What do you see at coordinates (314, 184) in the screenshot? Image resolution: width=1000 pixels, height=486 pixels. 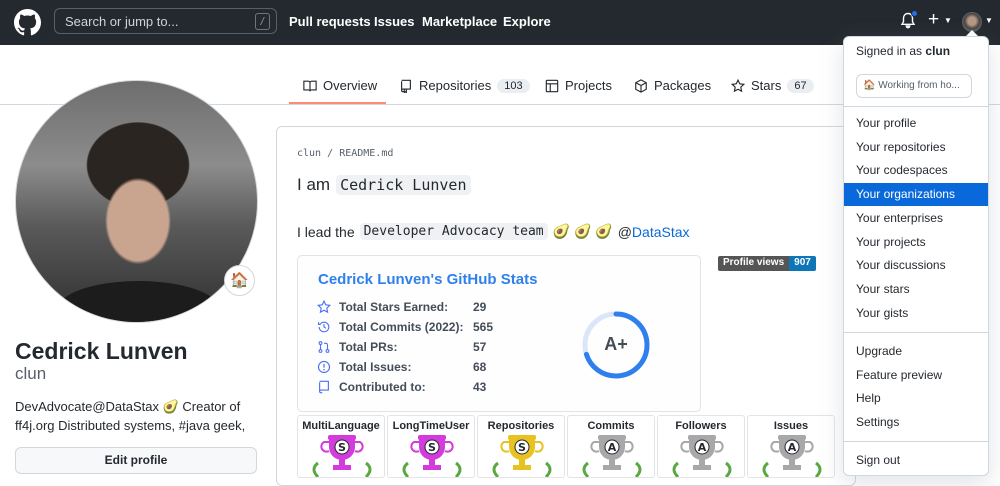 I see `heading-prefix: I am` at bounding box center [314, 184].